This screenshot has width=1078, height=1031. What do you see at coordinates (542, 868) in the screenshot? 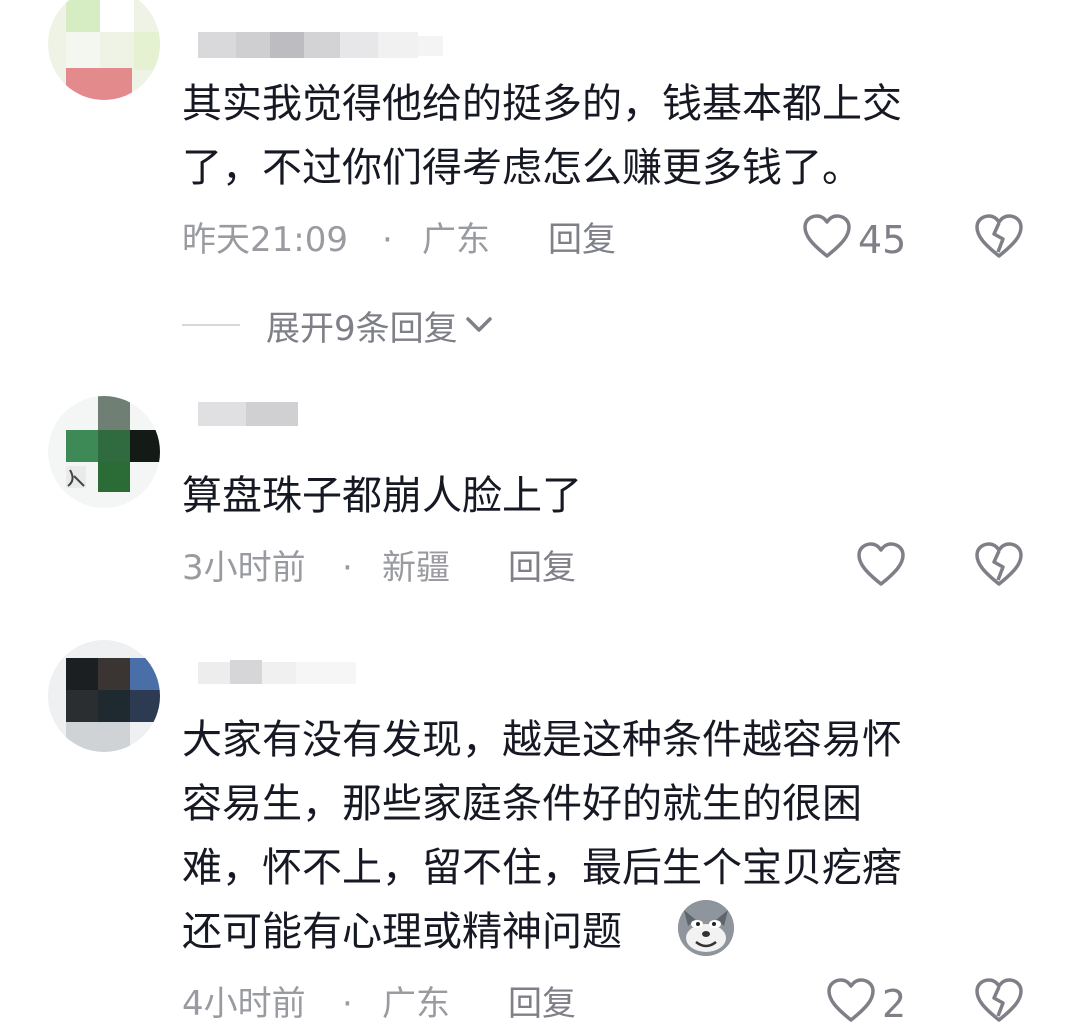
I see `comment-text-line: 难，怀不上，留不住，最后生个宝贝疙瘩` at bounding box center [542, 868].